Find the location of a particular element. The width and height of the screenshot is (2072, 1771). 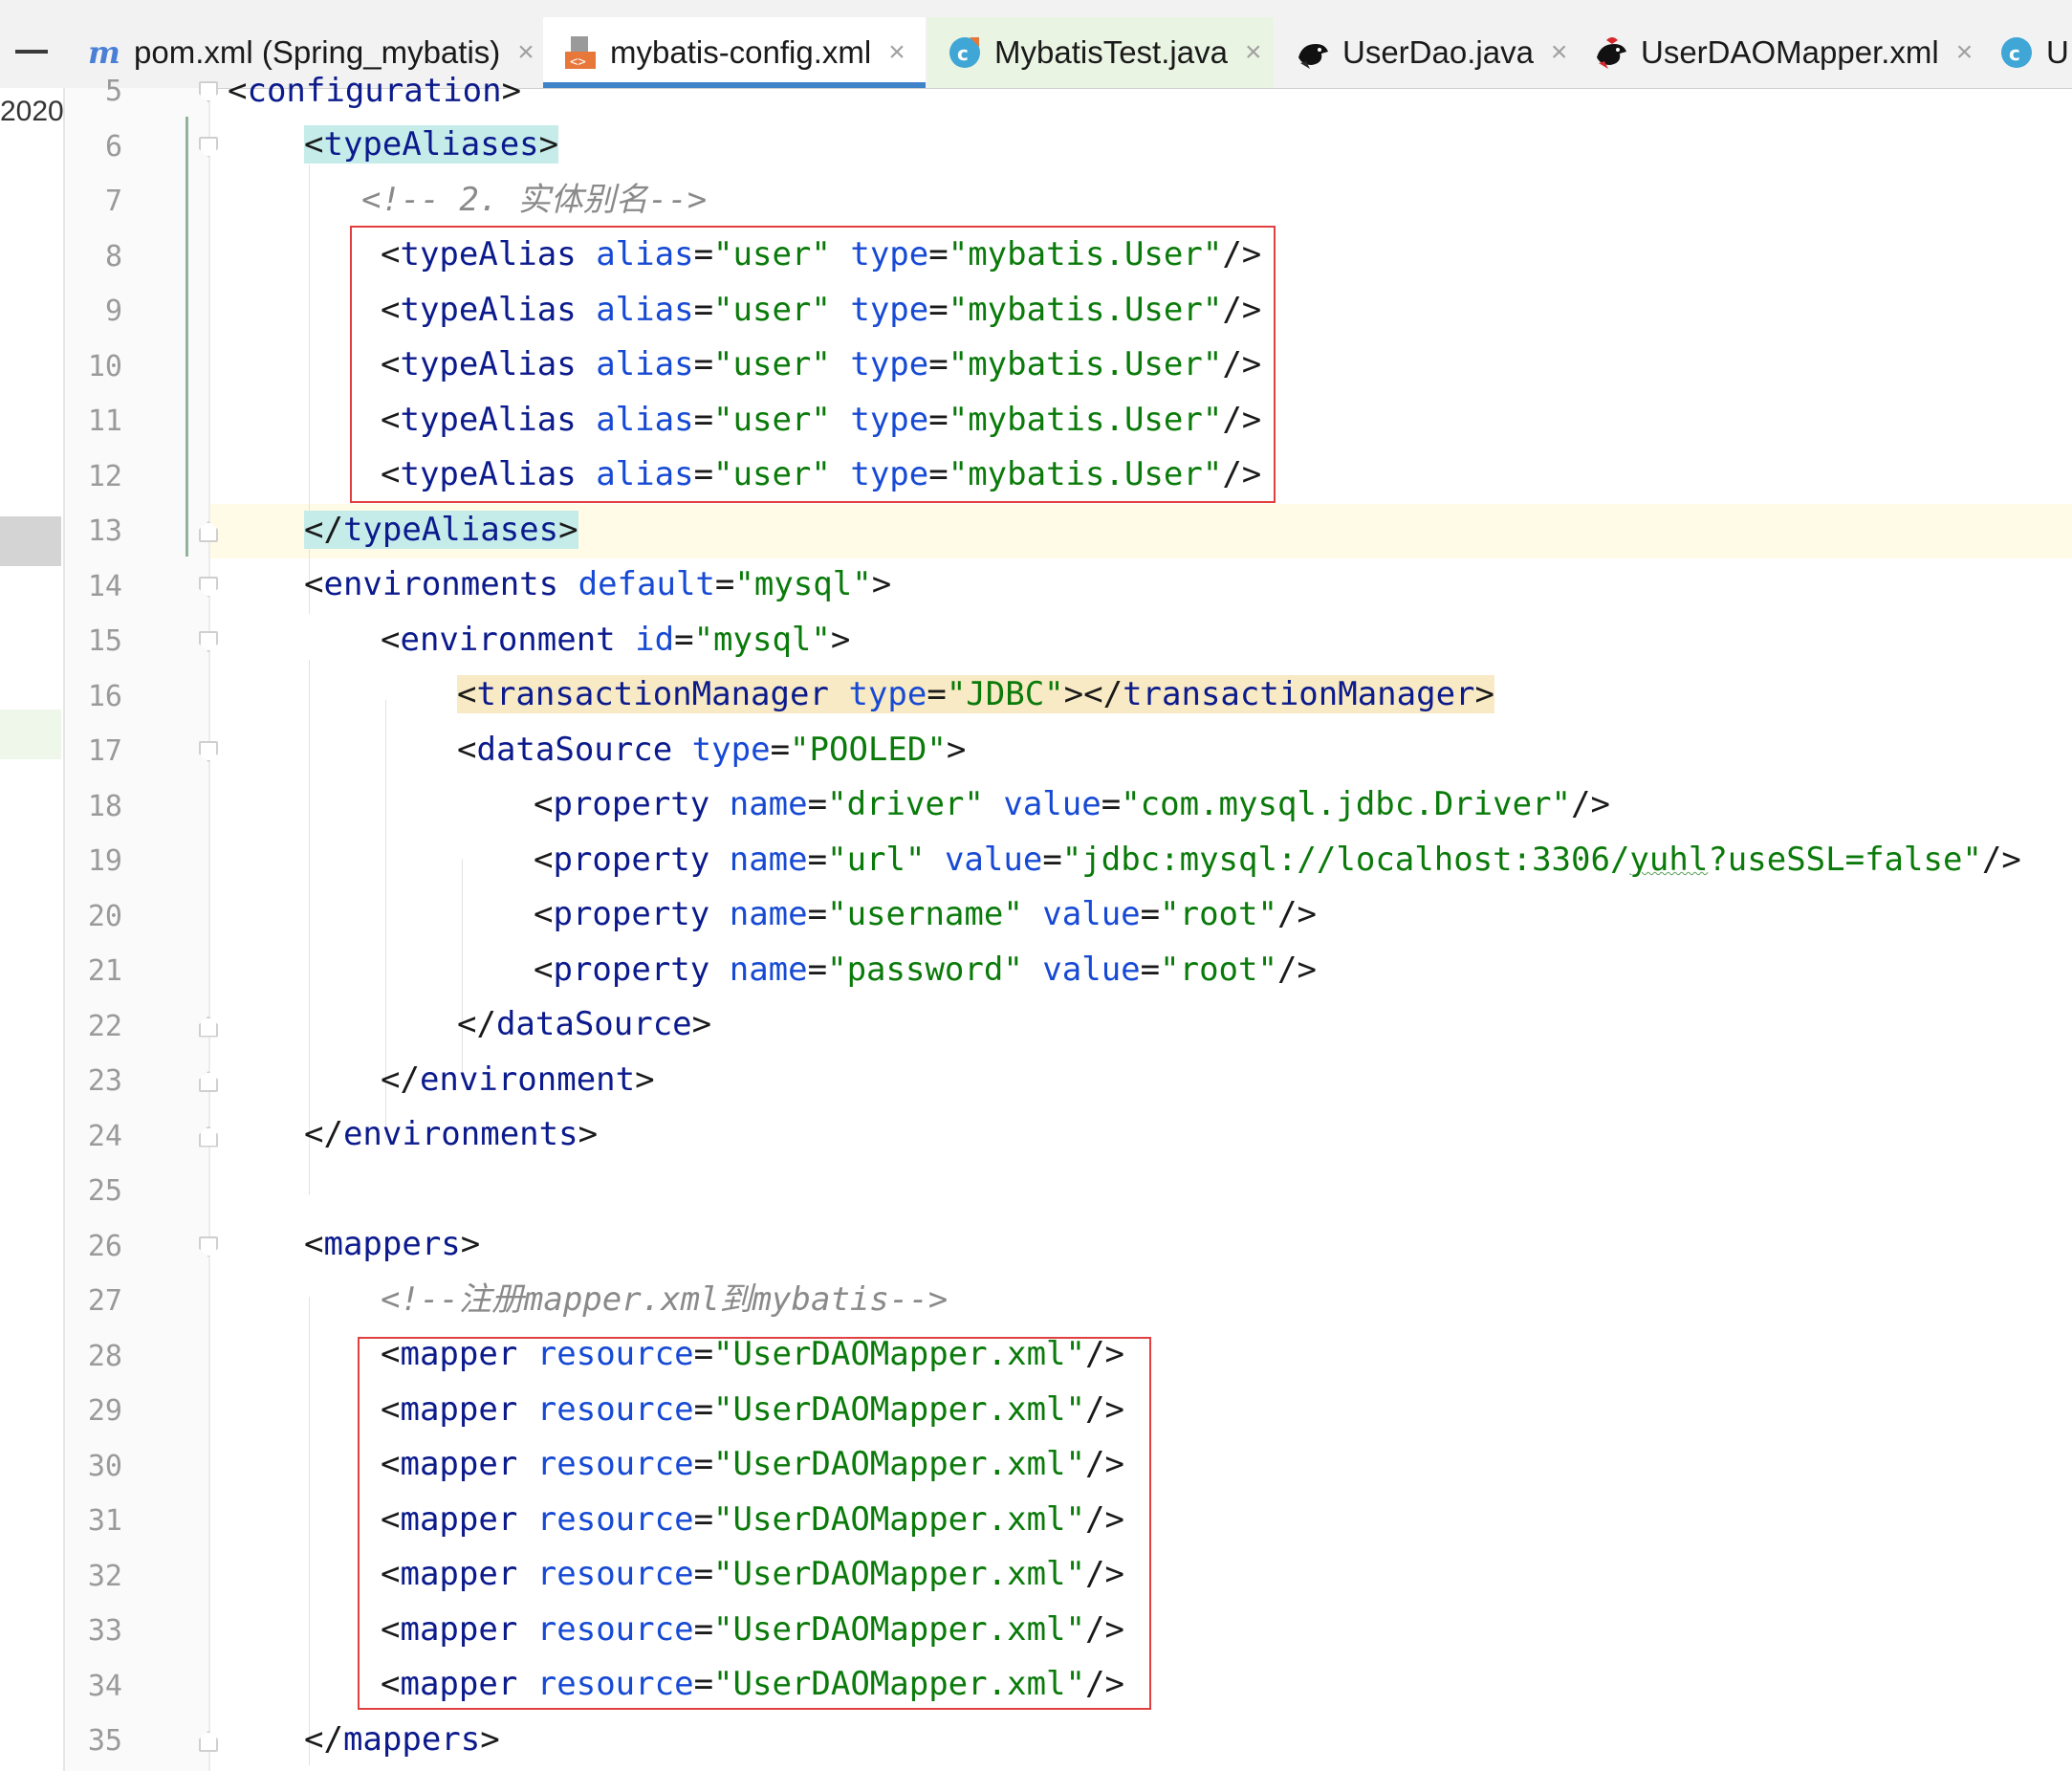

line-number: 14 is located at coordinates (93, 586).